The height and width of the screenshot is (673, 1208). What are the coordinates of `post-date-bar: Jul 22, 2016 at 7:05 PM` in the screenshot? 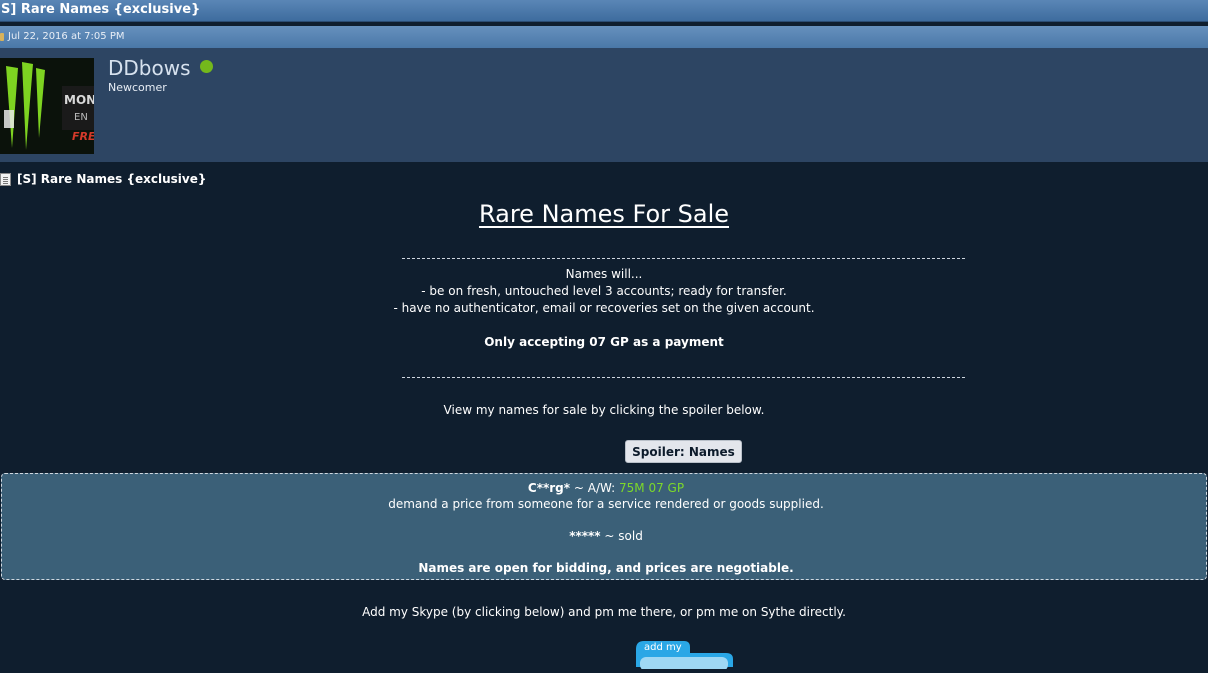 It's located at (604, 37).